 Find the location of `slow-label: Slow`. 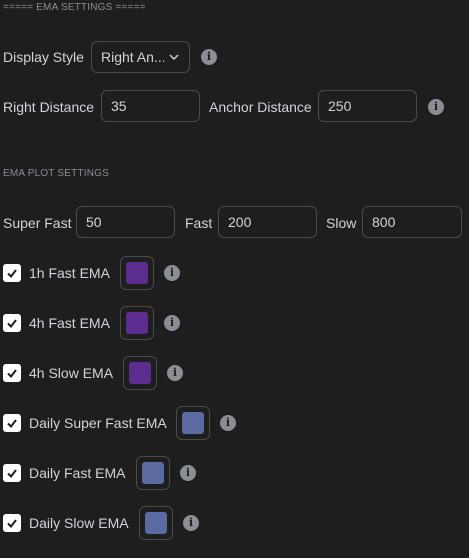

slow-label: Slow is located at coordinates (341, 223).